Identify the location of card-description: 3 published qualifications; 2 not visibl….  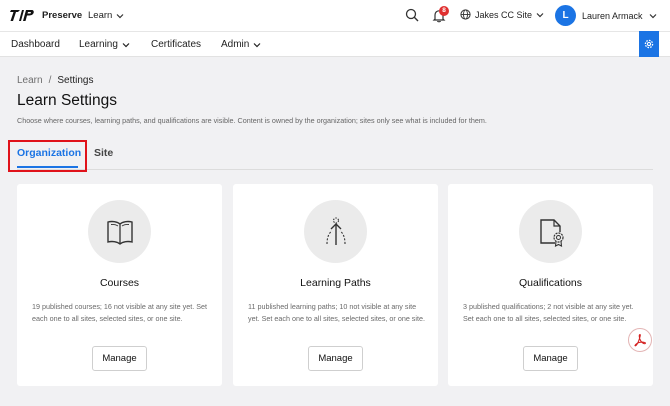
(548, 312).